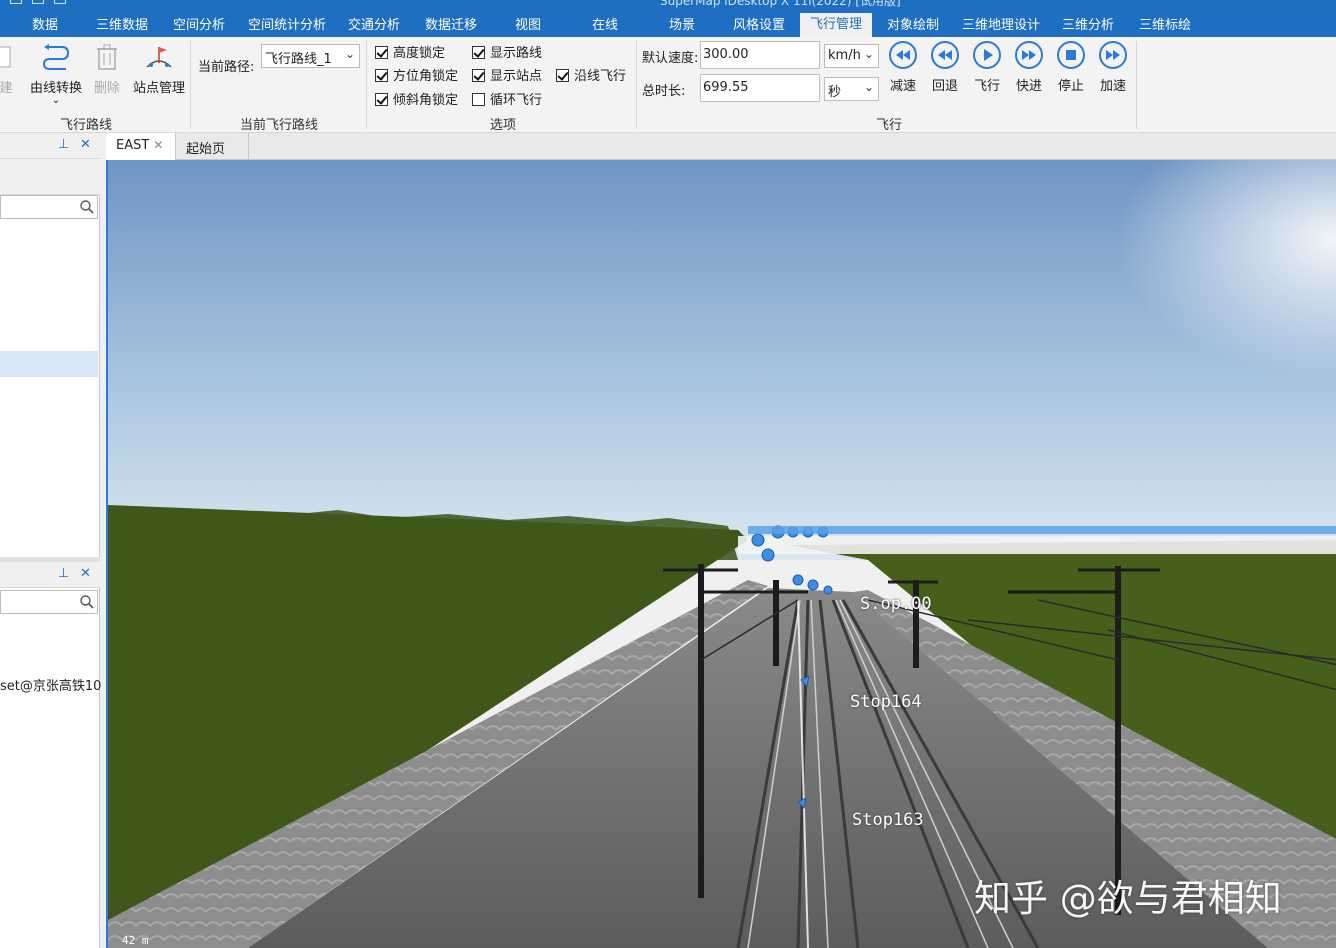 The image size is (1336, 948). Describe the element at coordinates (851, 89) in the screenshot. I see `duration-unit-select: 秒 ⌄` at that location.